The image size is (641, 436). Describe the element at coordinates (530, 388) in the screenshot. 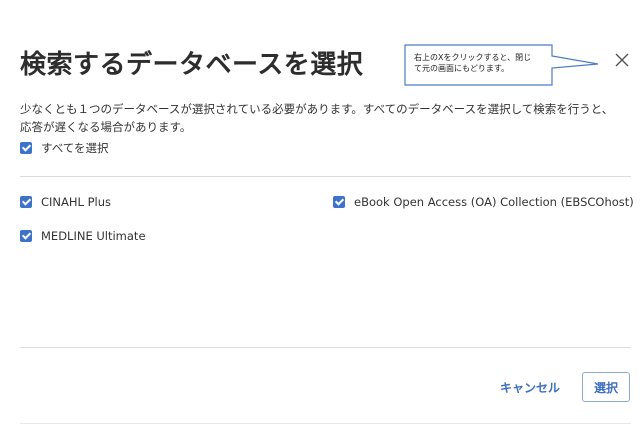

I see `cancel-button: キャンセル` at that location.